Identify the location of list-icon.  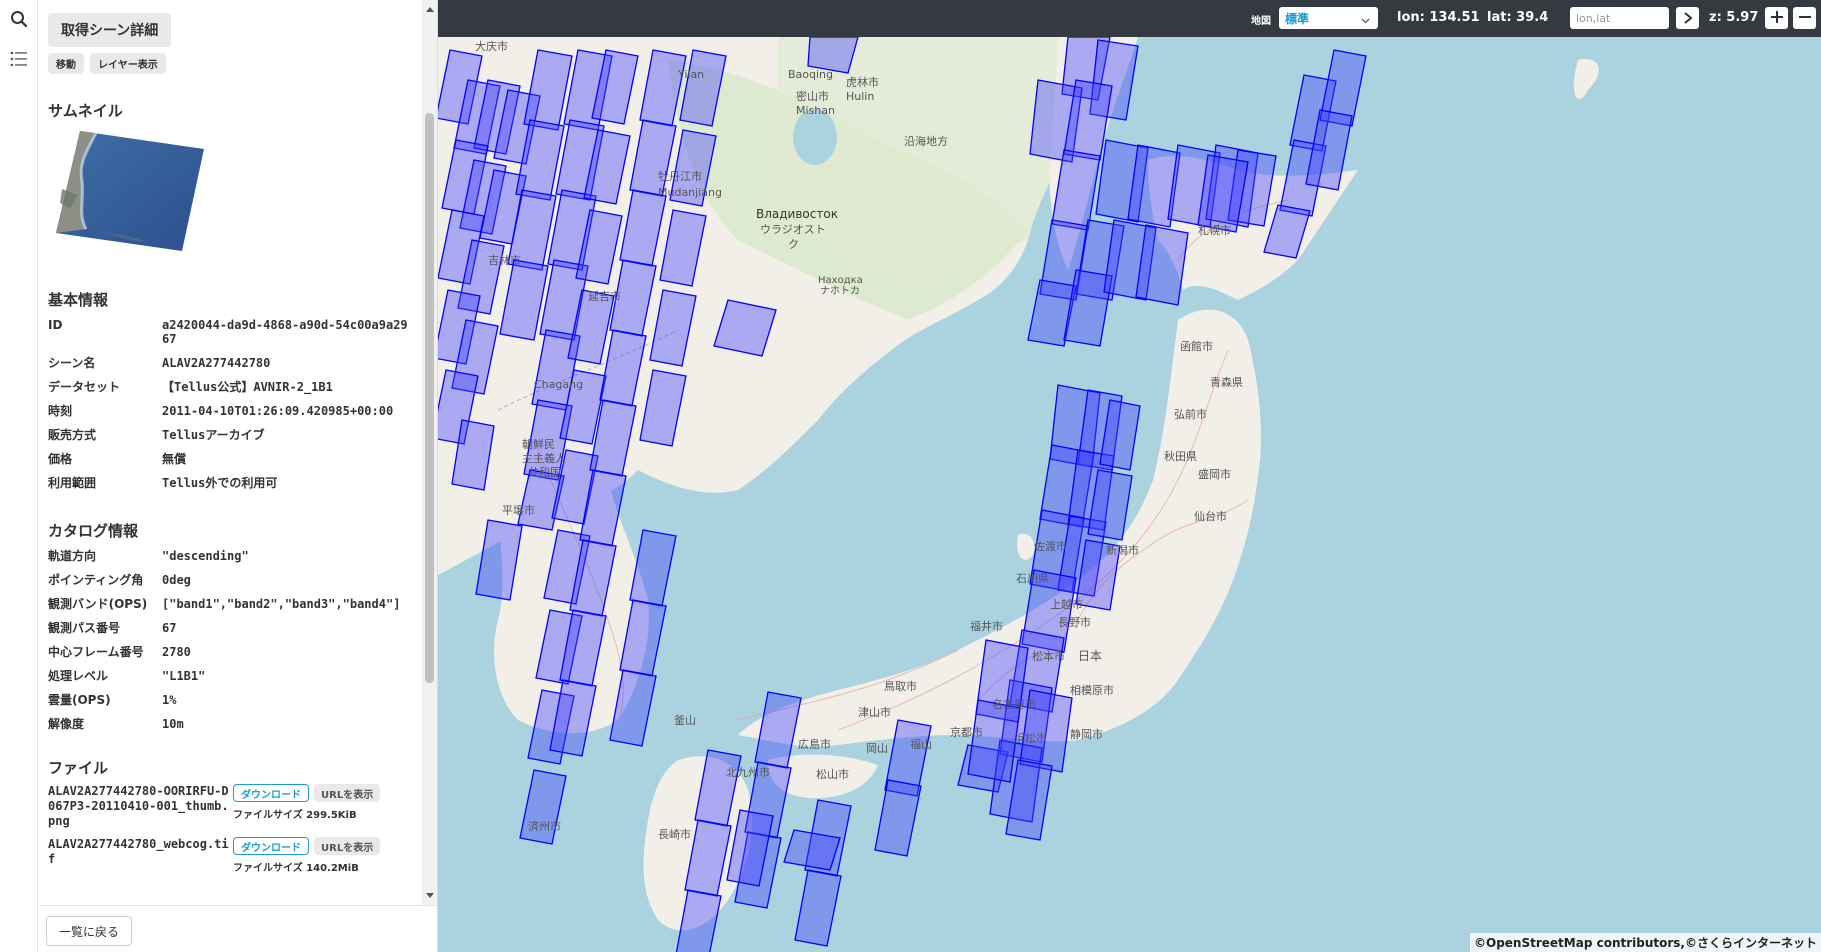
(18, 59).